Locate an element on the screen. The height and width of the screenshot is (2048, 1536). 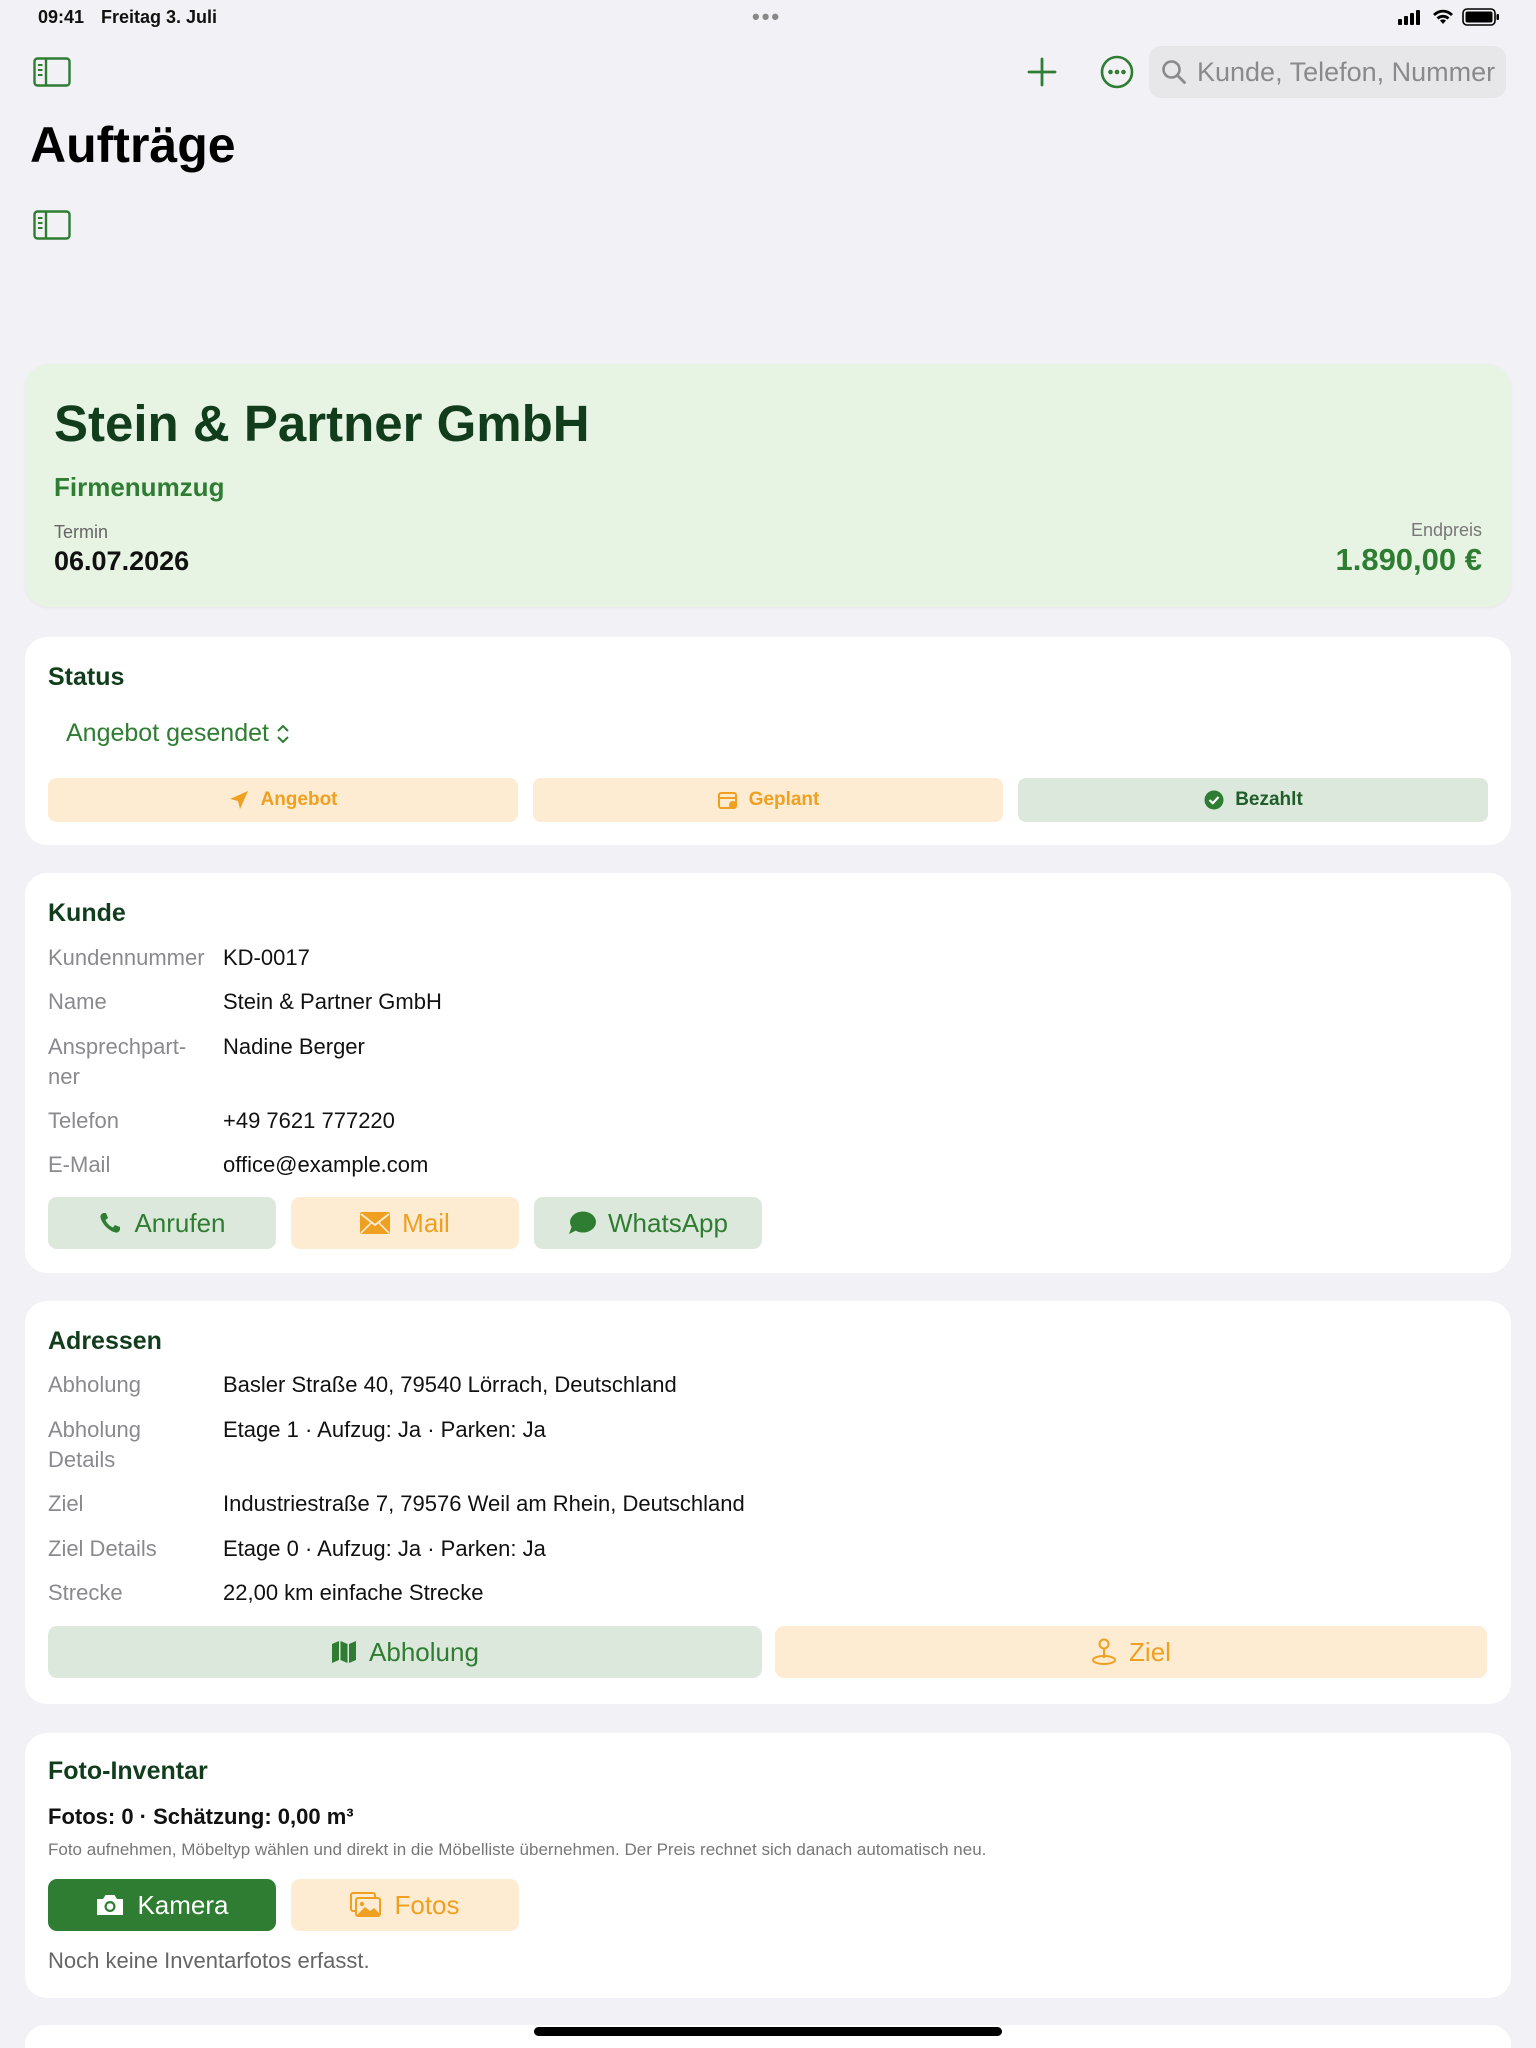
plus-icon is located at coordinates (1042, 72).